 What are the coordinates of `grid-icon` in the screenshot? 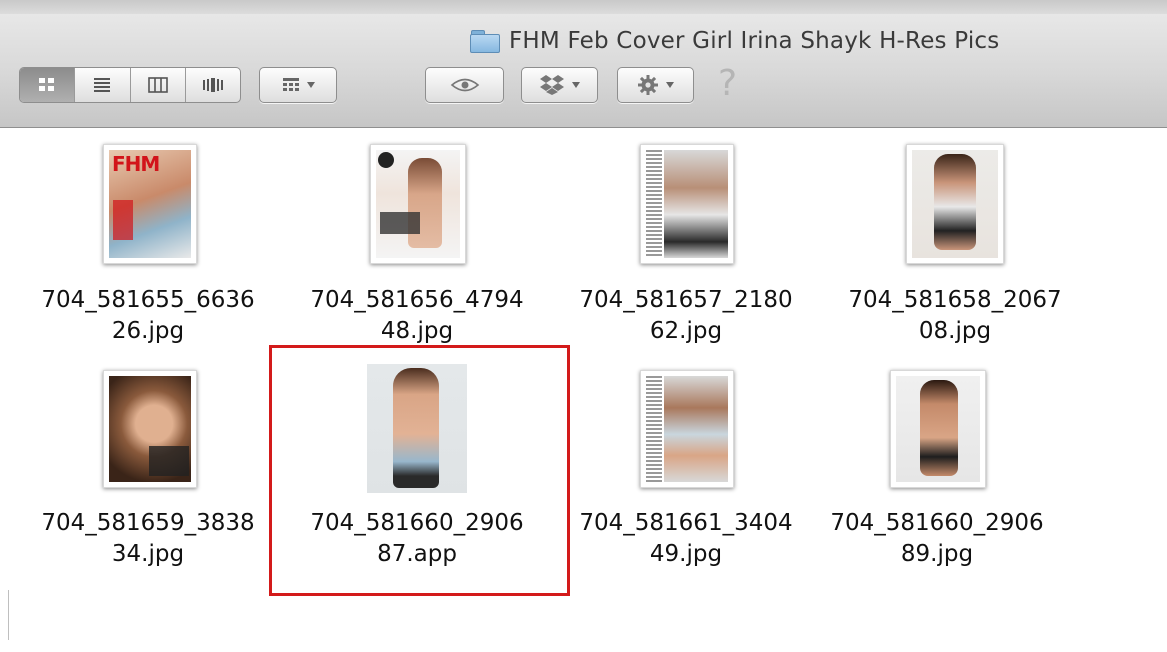 It's located at (47, 84).